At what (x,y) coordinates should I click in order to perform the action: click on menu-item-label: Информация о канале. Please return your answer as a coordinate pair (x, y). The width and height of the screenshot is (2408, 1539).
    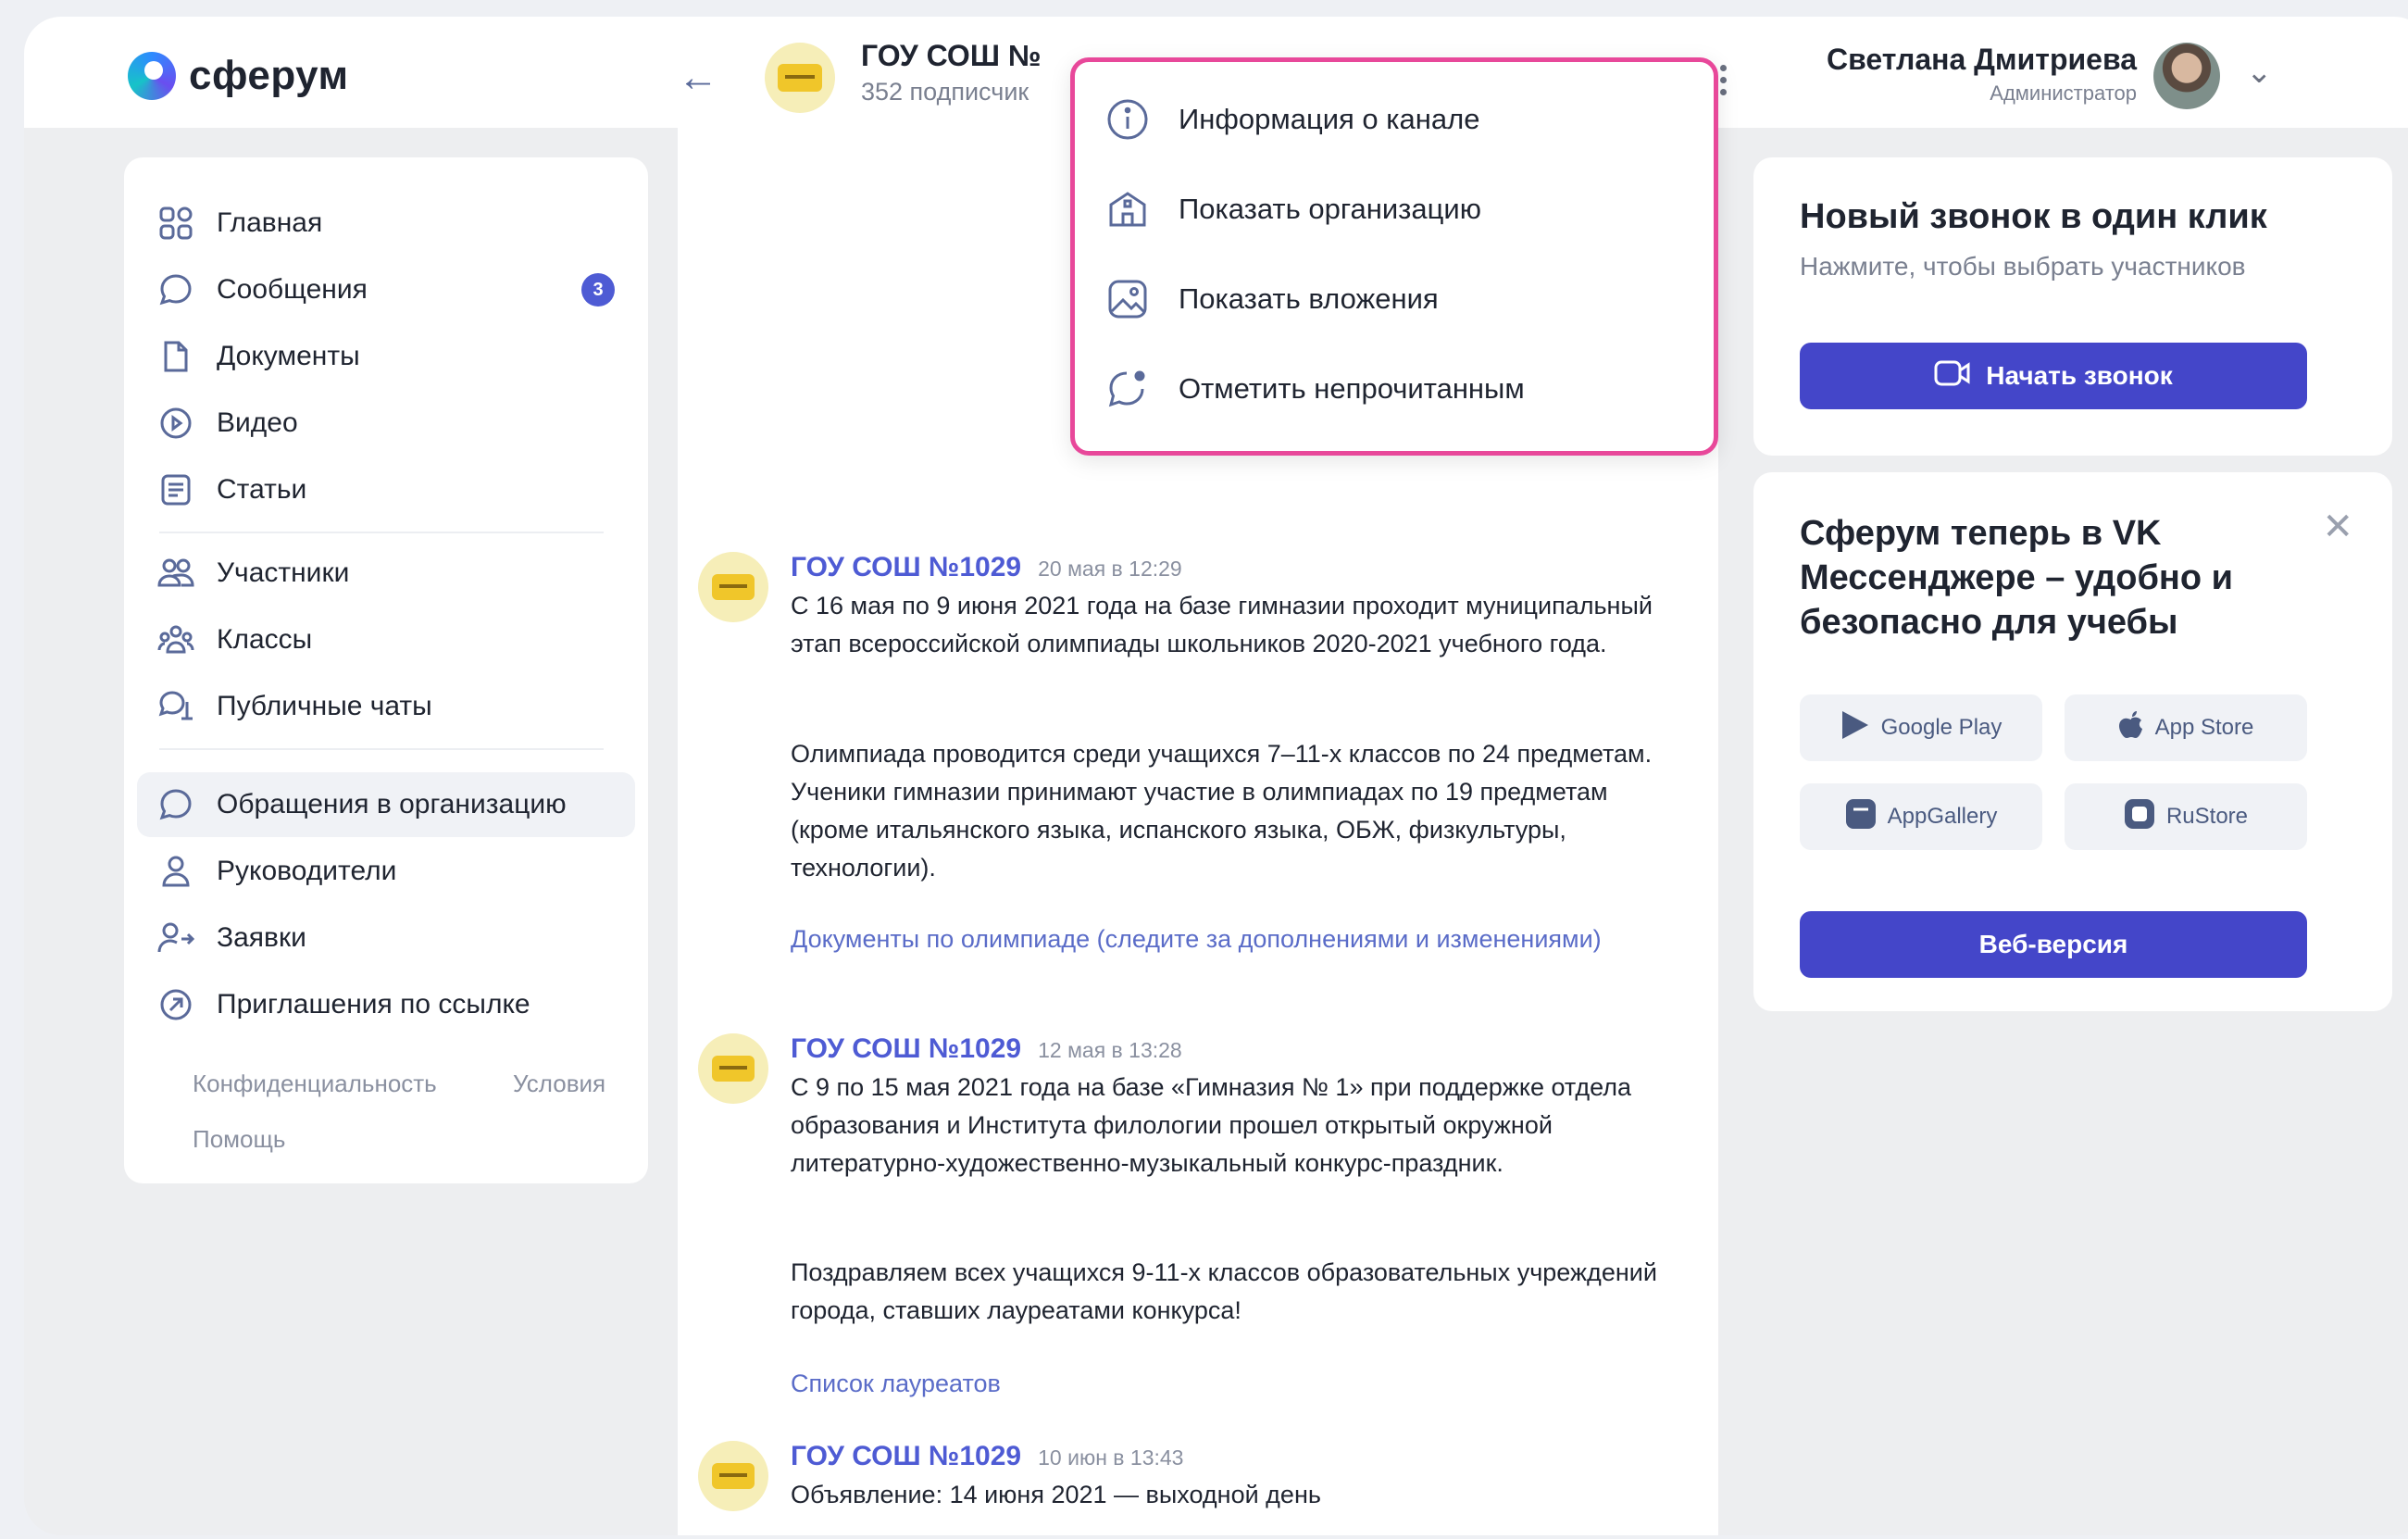
    Looking at the image, I should click on (1330, 119).